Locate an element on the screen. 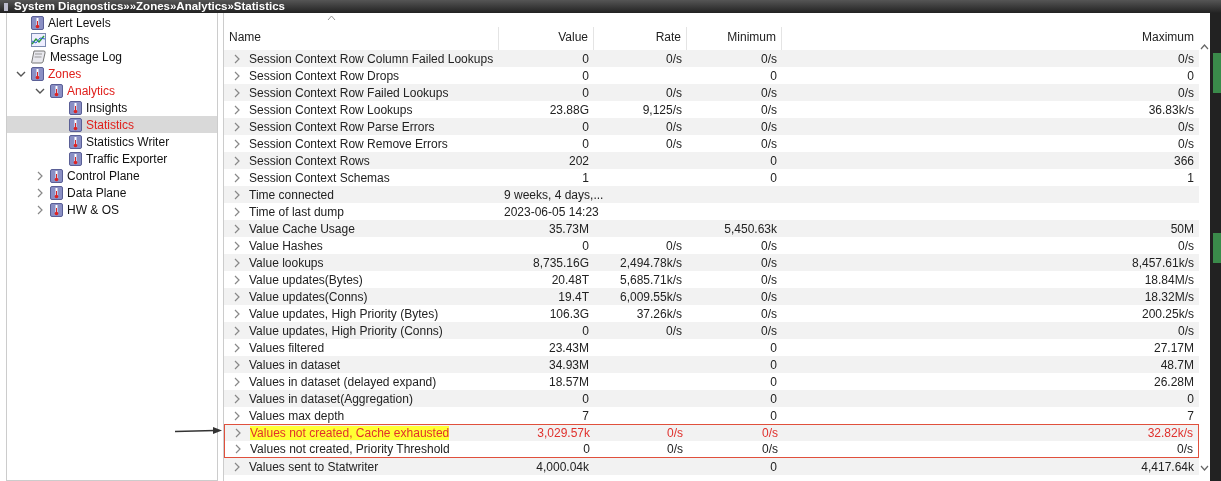 This screenshot has height=481, width=1221. table-cell: 26.28M is located at coordinates (1173, 381).